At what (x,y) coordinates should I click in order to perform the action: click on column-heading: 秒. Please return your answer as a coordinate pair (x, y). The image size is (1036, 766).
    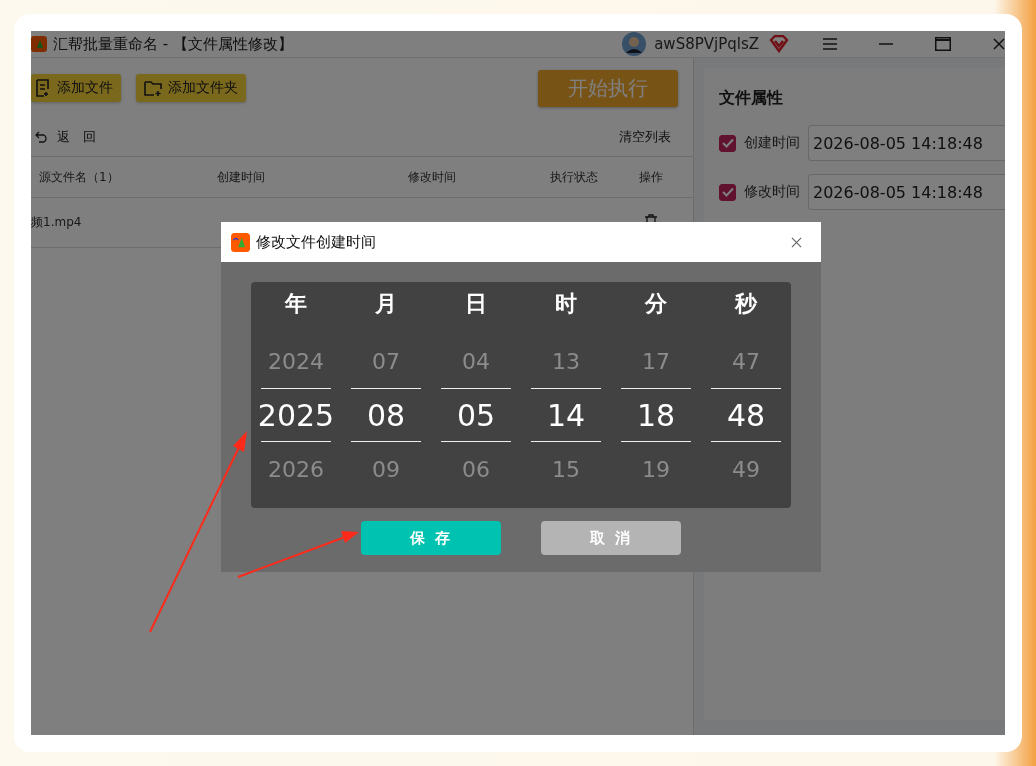
    Looking at the image, I should click on (746, 304).